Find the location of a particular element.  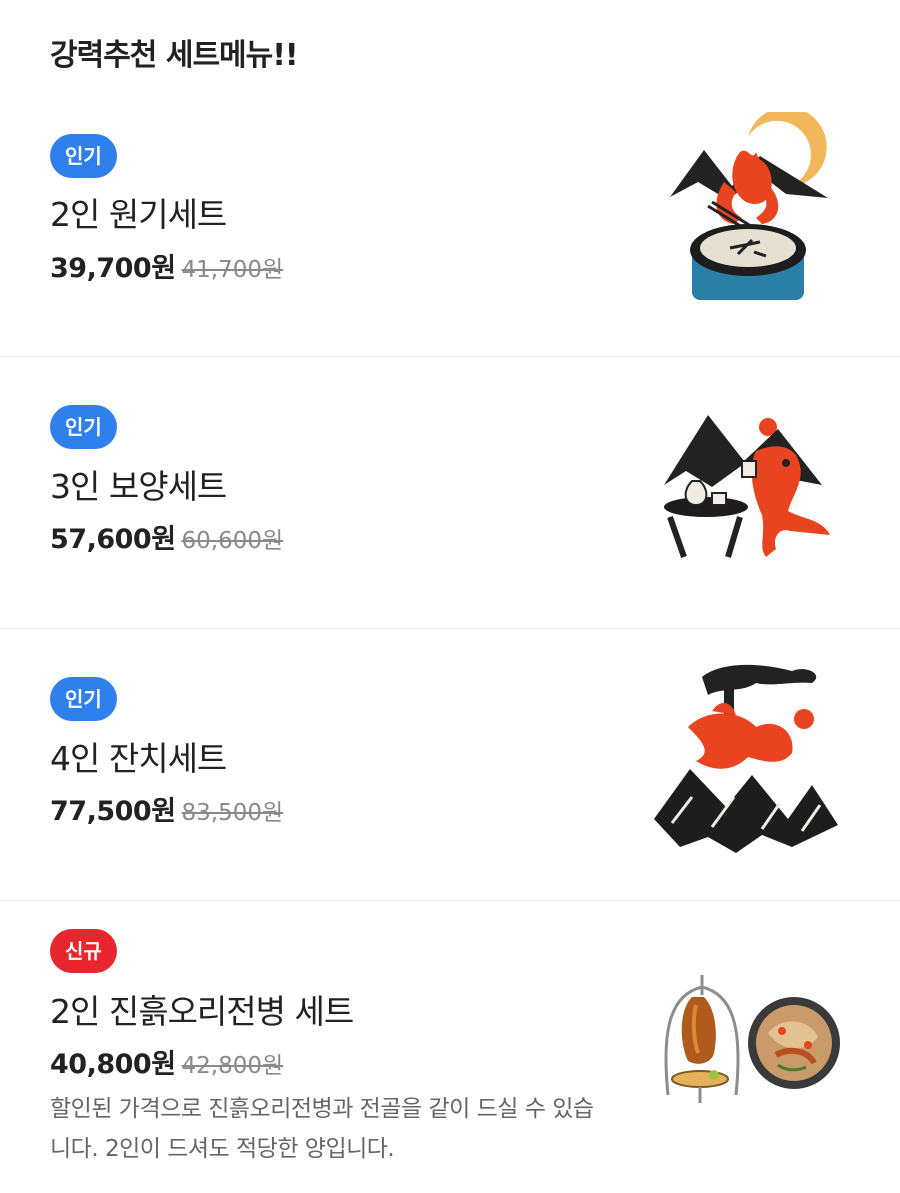

menu-item-name: 2인 원기세트 is located at coordinates (138, 214).